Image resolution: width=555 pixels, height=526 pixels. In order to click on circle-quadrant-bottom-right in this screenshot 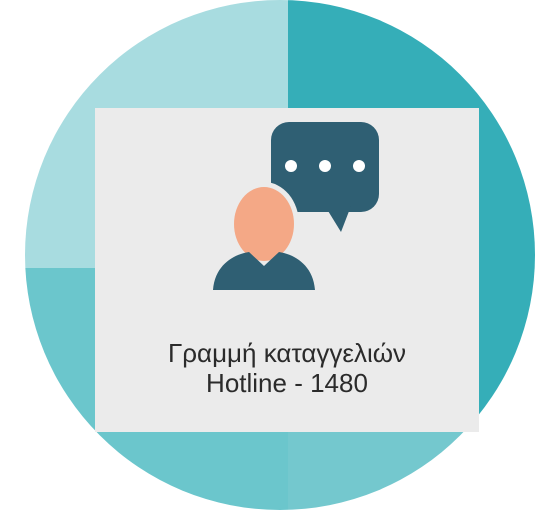, I will do `click(411, 465)`.